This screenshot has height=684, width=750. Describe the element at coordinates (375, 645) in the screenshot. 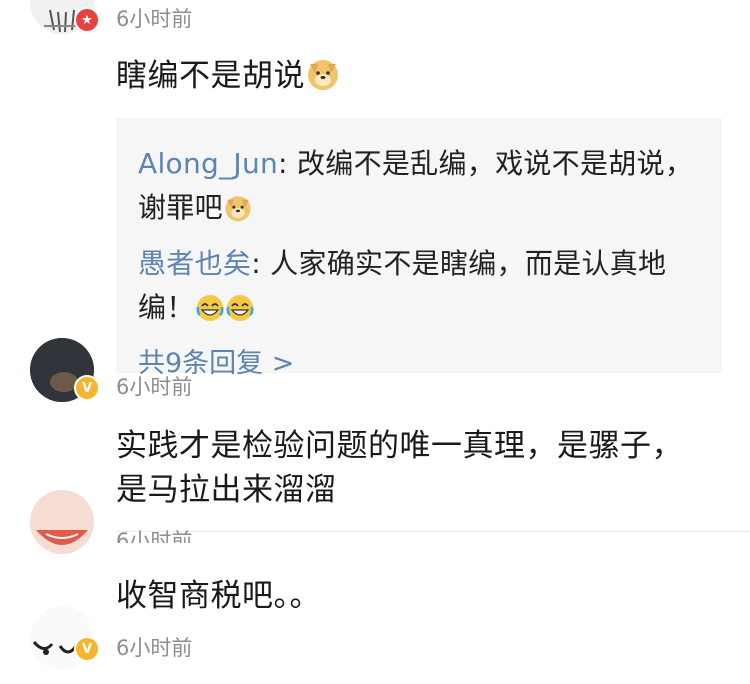

I see `comment-item: V 6小时前` at that location.